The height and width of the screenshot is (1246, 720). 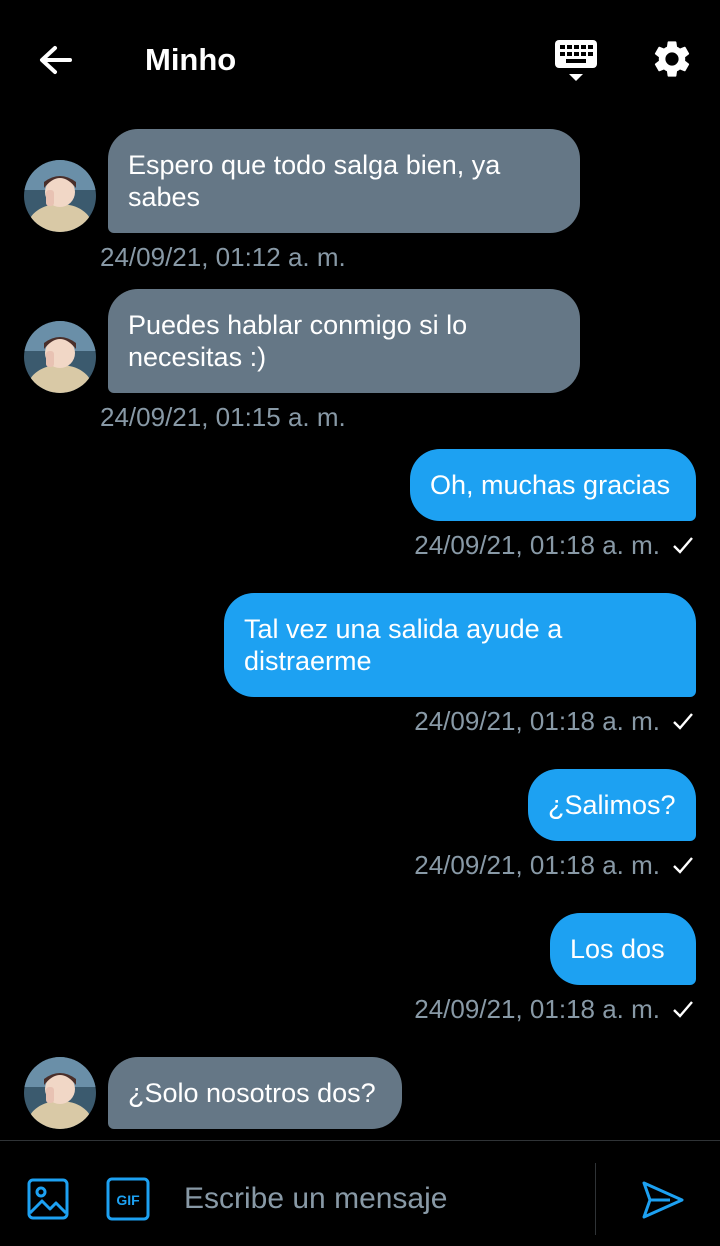 I want to click on conversation-title: Minho, so click(x=191, y=59).